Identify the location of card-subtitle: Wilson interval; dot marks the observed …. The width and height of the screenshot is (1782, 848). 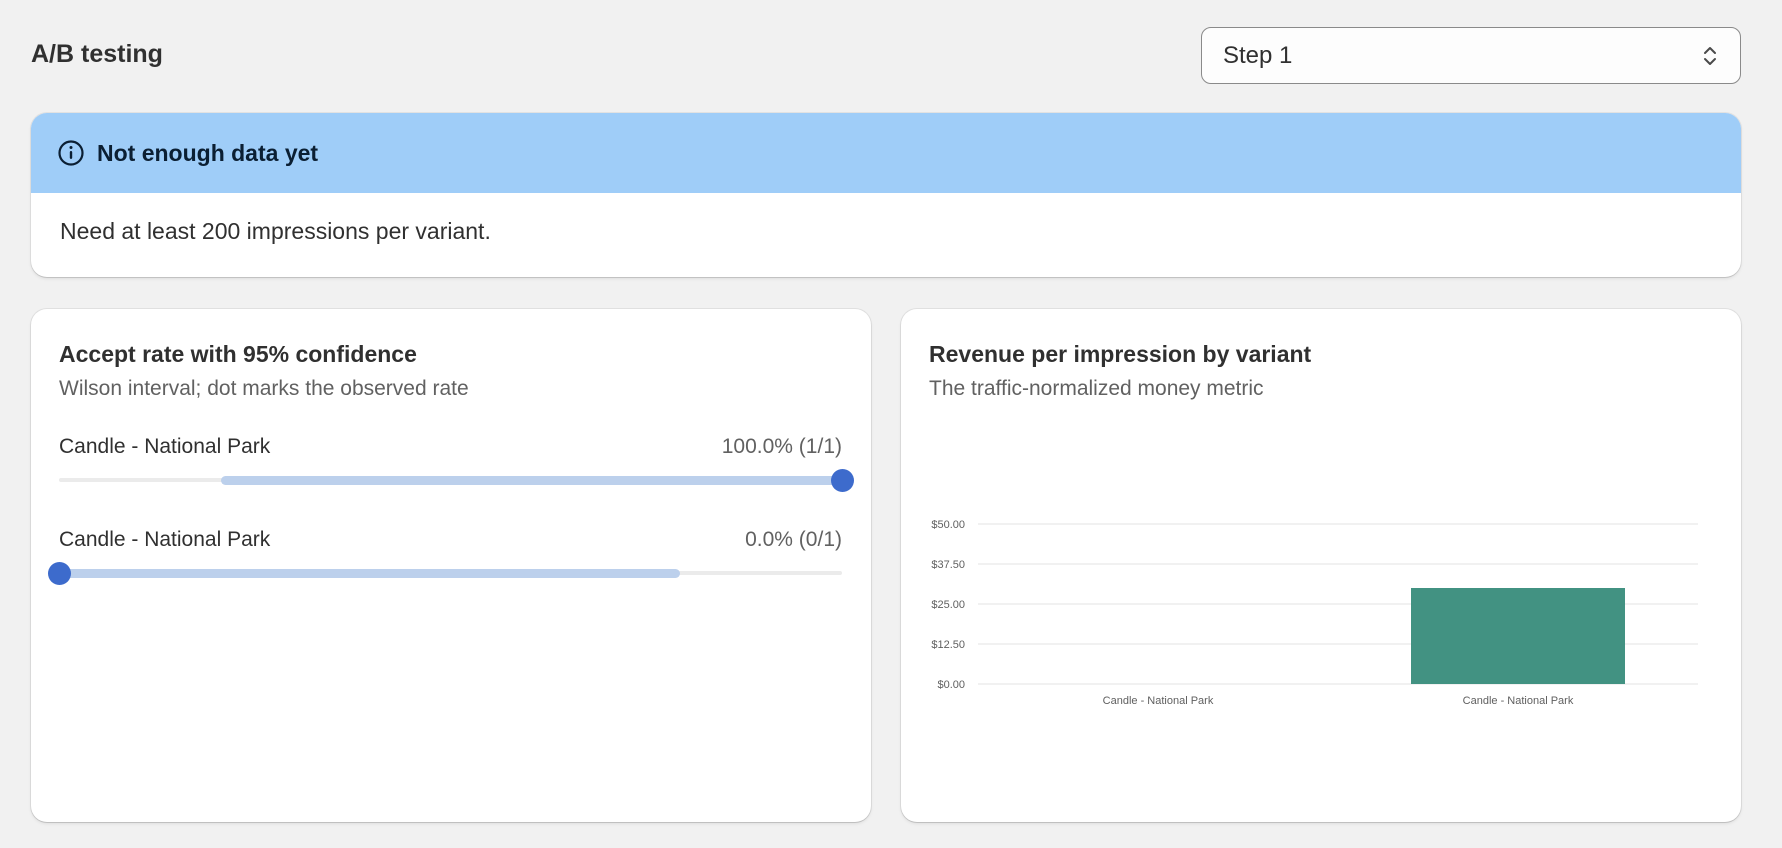
(264, 388).